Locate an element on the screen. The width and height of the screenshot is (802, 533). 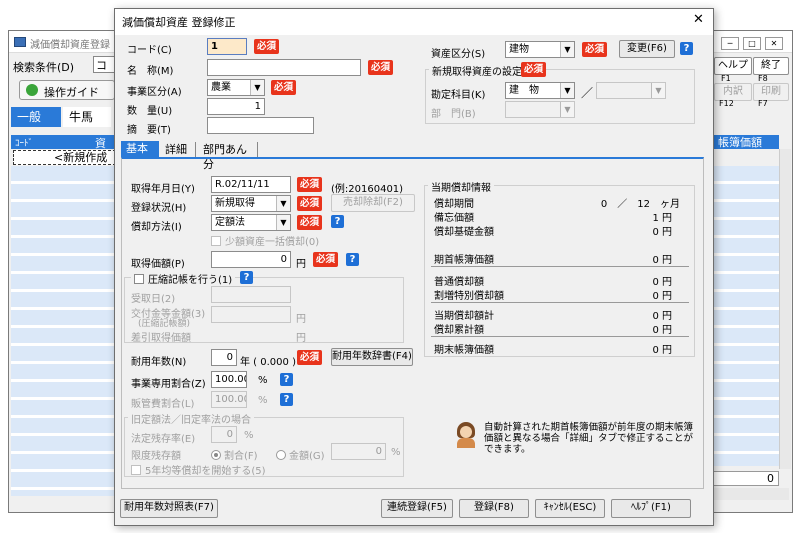
sale-disposal-button: 売却除却(F2) is located at coordinates (373, 203).